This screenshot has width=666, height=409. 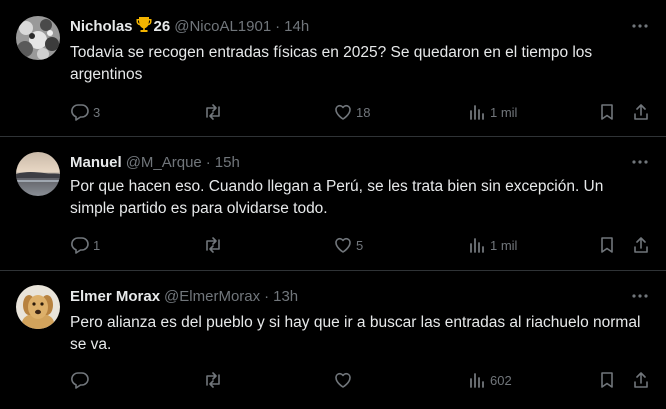 What do you see at coordinates (115, 296) in the screenshot?
I see `display-name: Elmer Morax` at bounding box center [115, 296].